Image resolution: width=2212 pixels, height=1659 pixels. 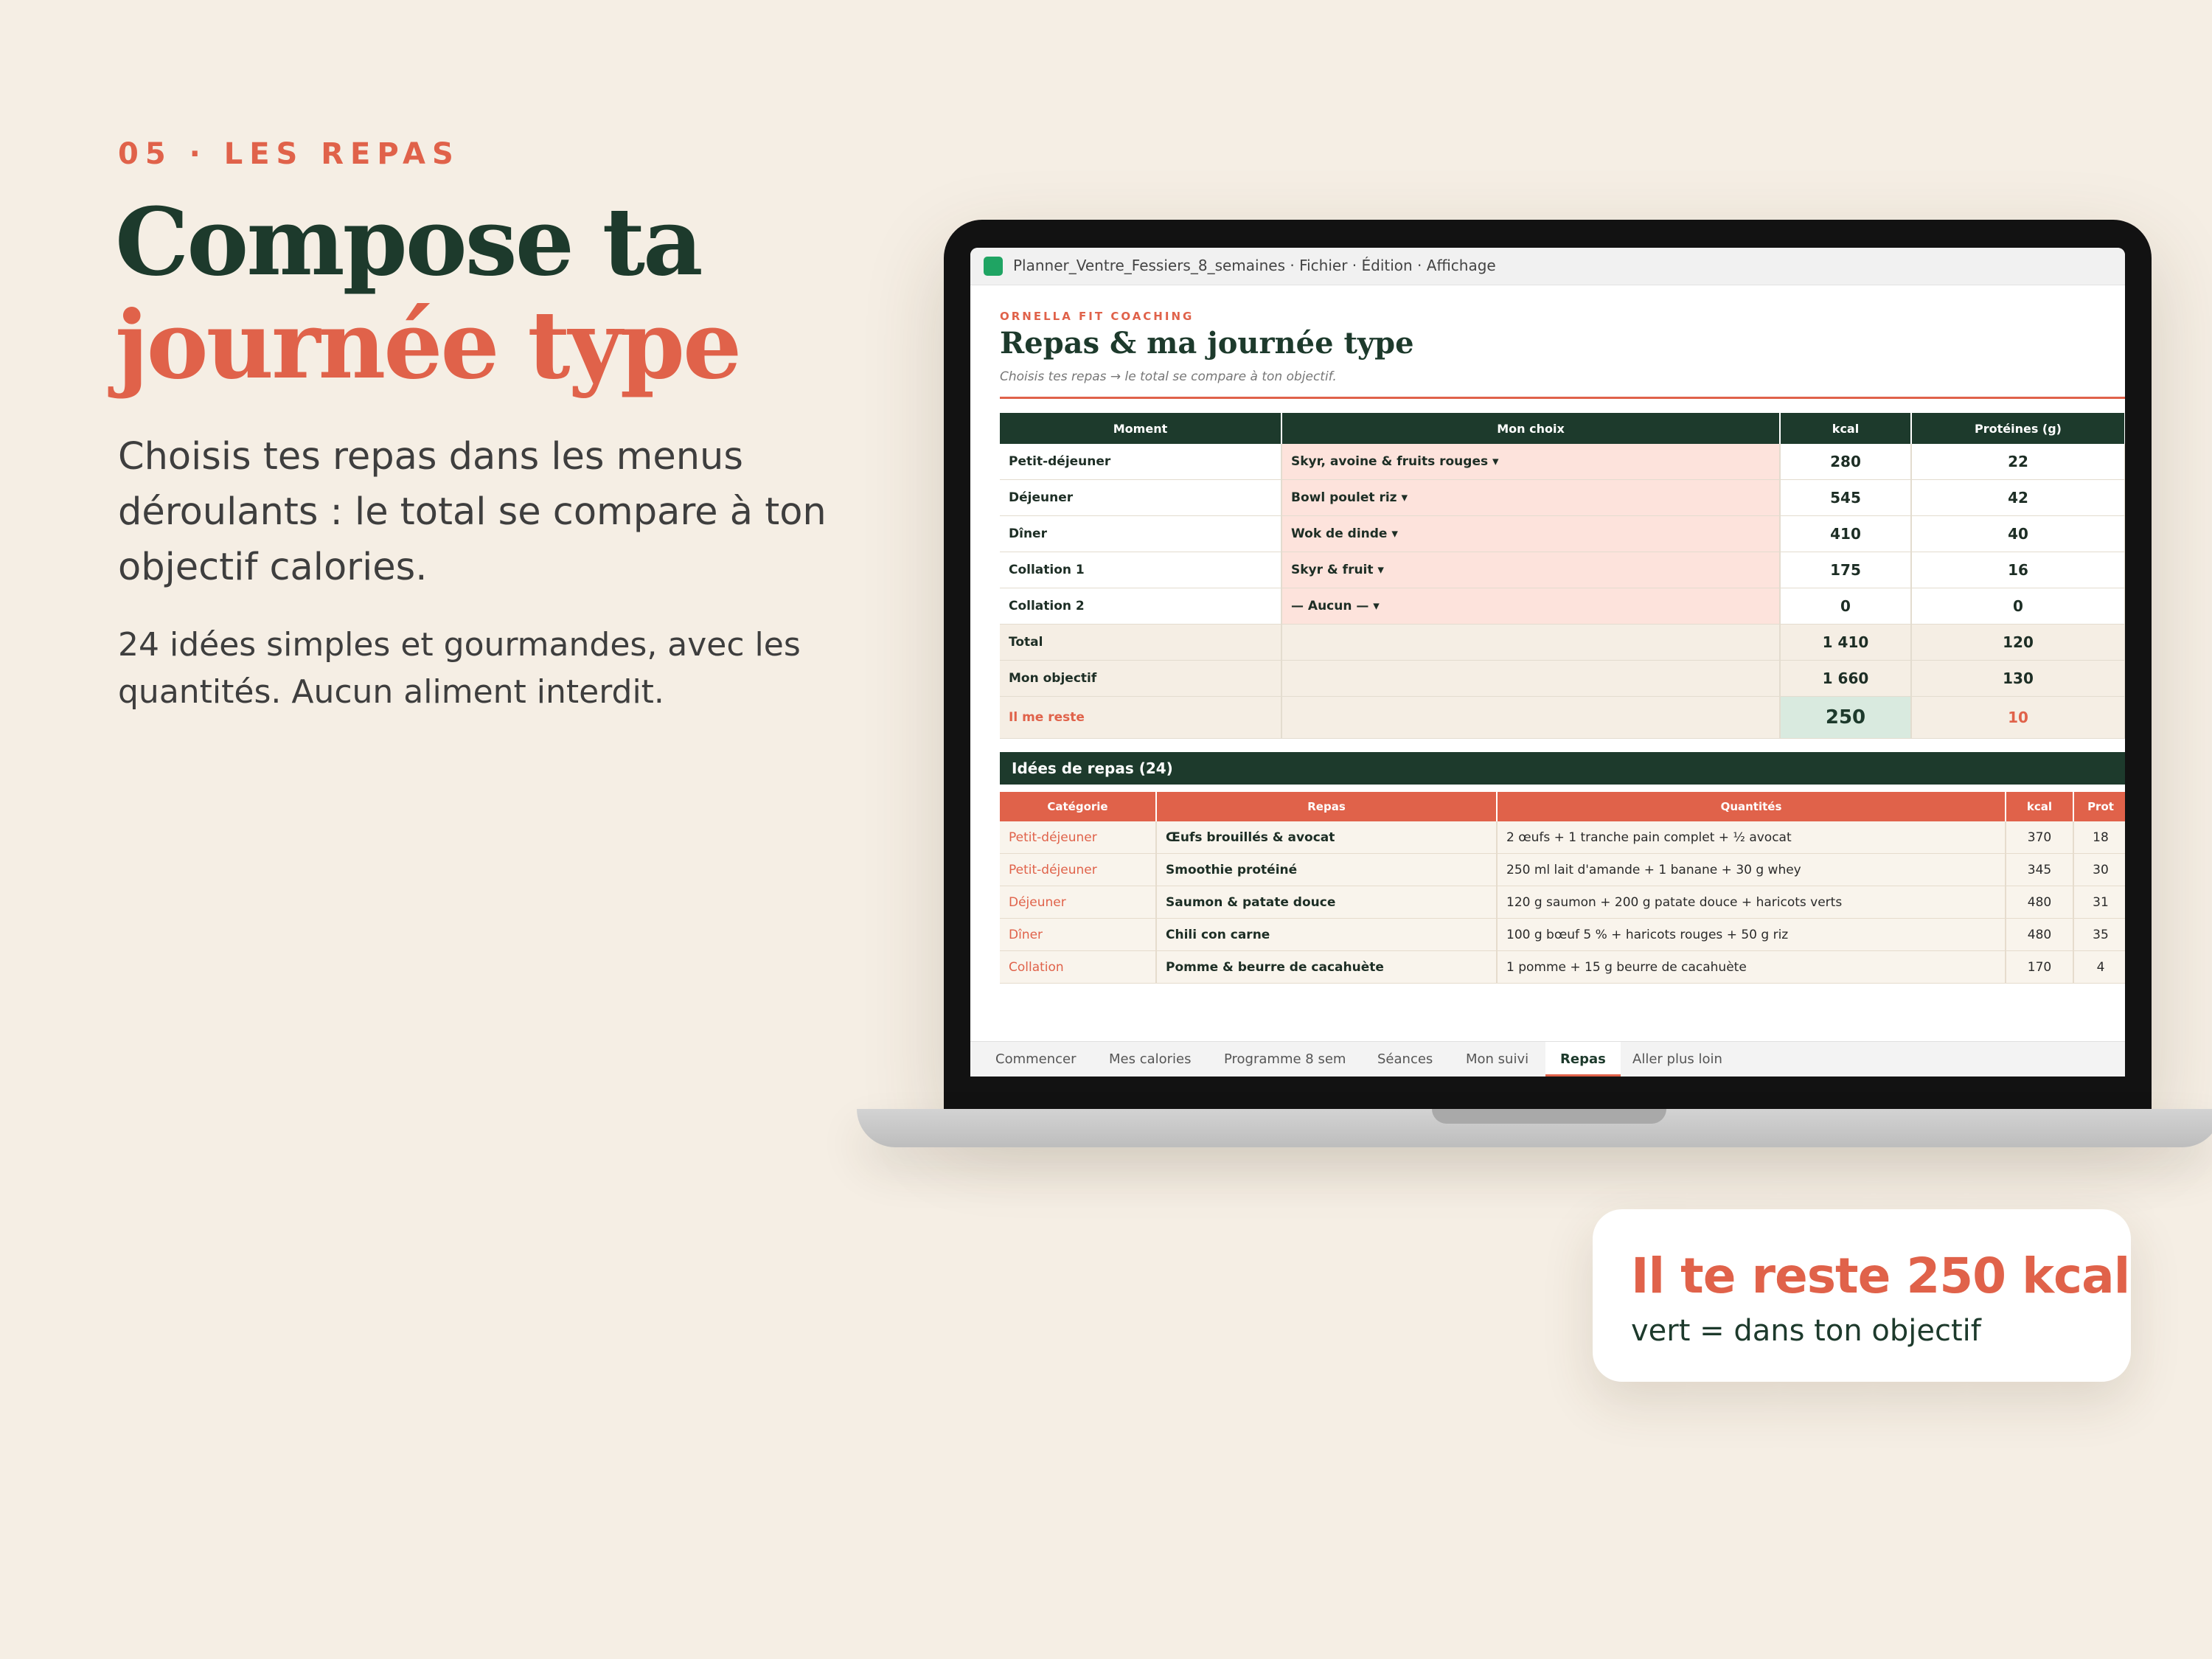 What do you see at coordinates (1150, 1059) in the screenshot?
I see `tab-mes-calories: Mes calories` at bounding box center [1150, 1059].